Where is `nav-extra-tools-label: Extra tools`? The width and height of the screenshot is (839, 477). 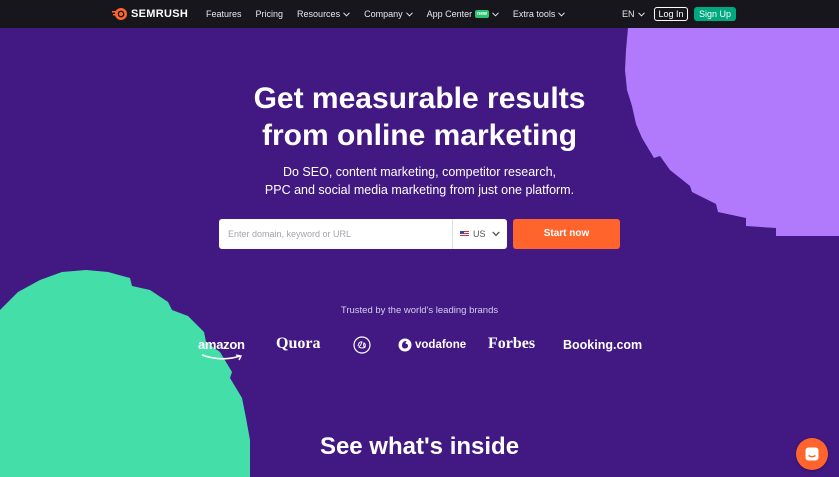
nav-extra-tools-label: Extra tools is located at coordinates (534, 14).